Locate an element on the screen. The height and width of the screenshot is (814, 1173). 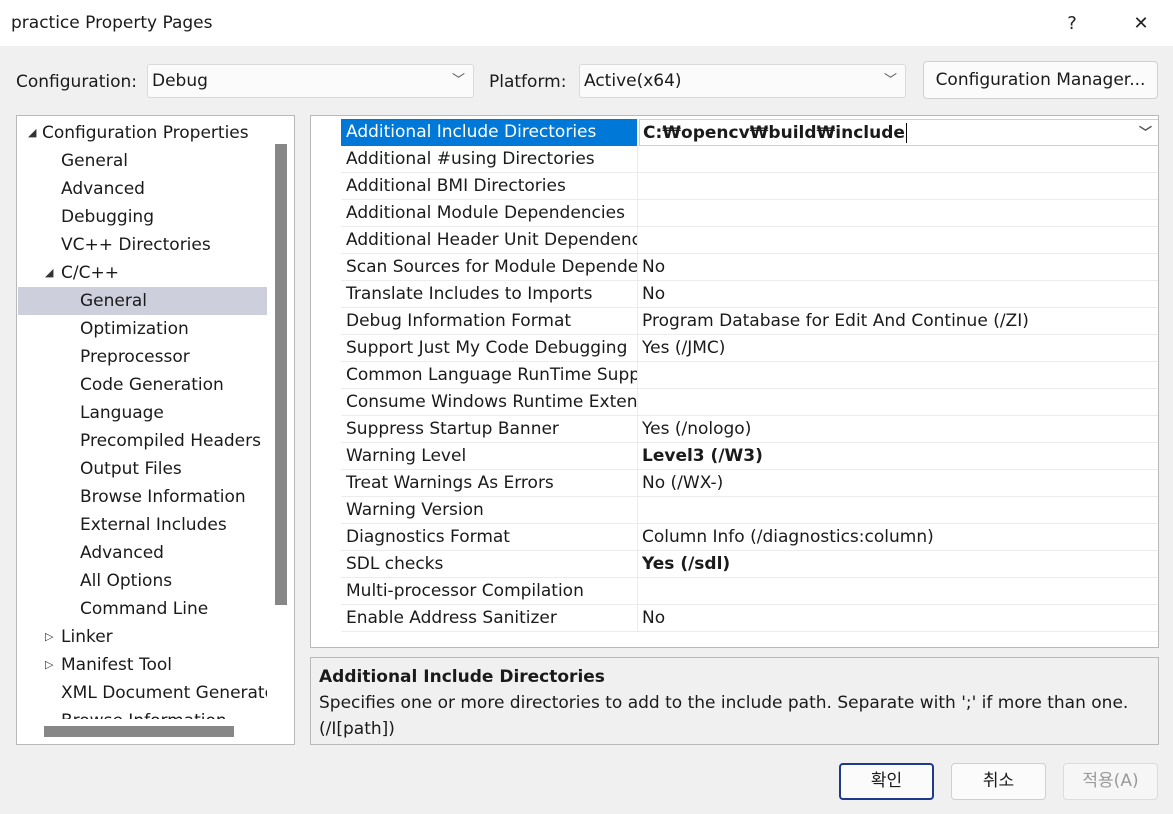
property-row: Consume Windows Runtime Extension is located at coordinates (749, 402).